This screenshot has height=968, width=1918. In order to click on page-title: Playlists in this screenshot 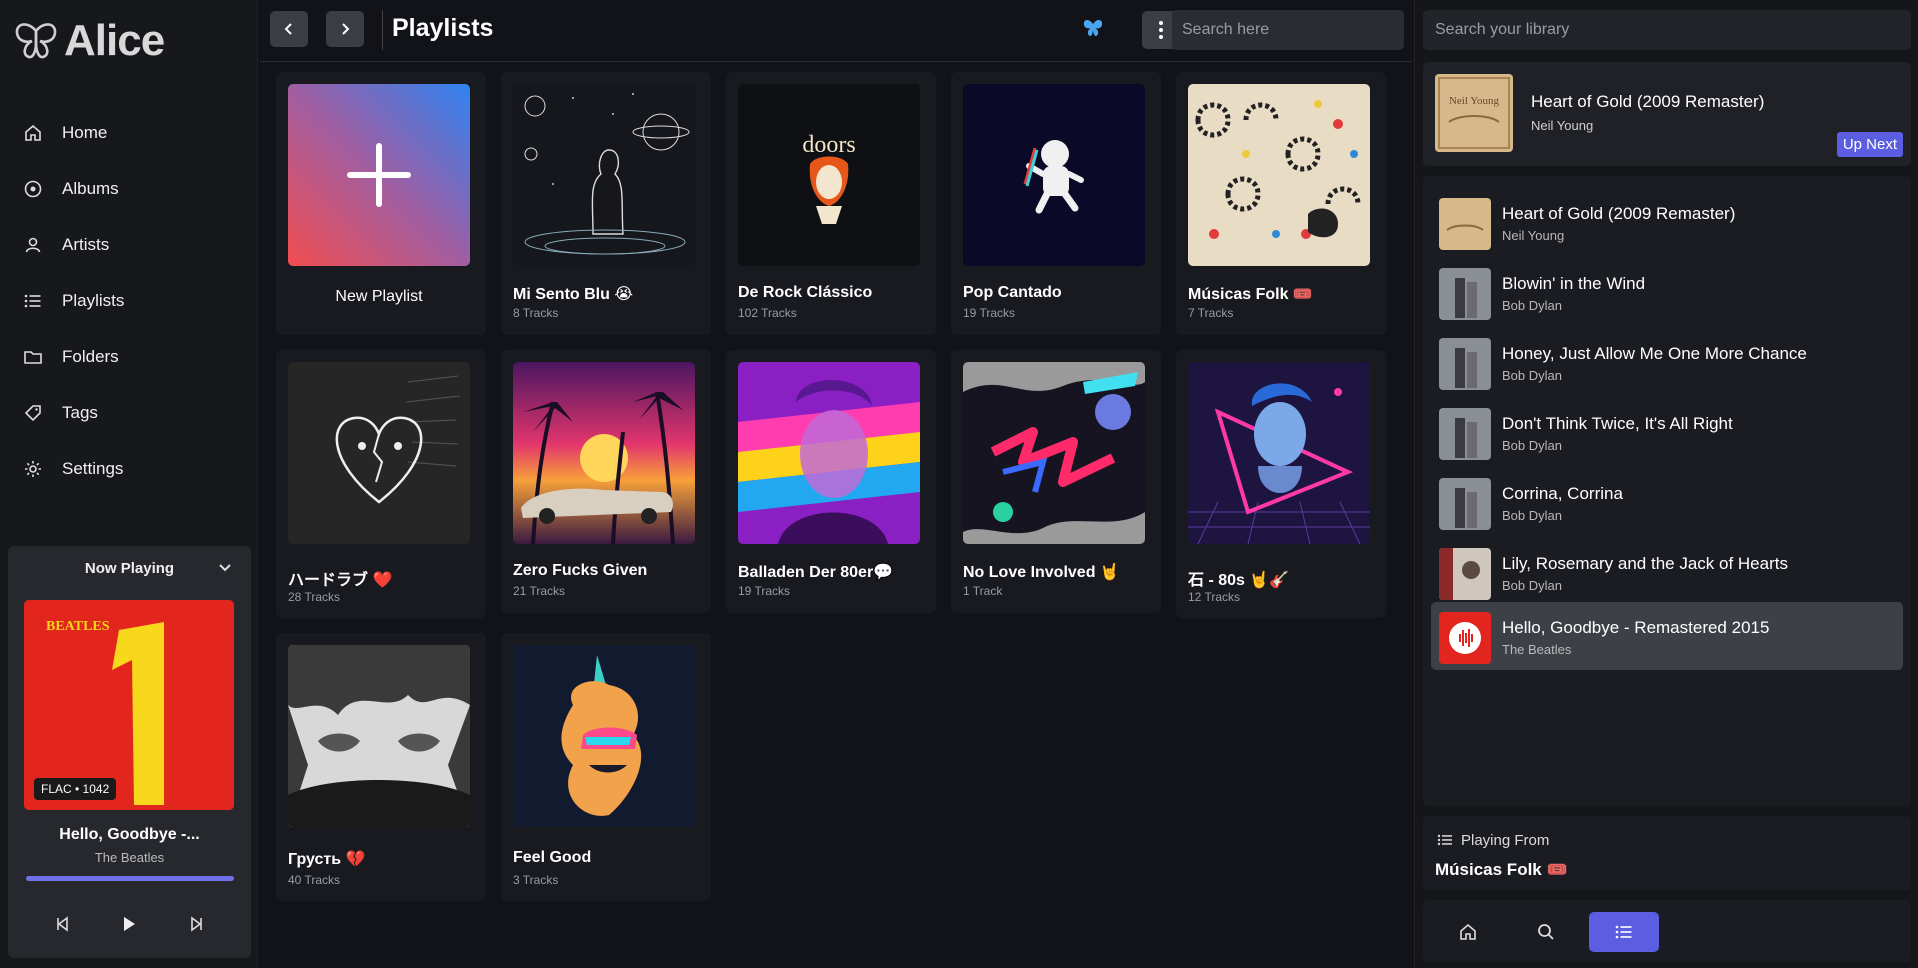, I will do `click(443, 28)`.